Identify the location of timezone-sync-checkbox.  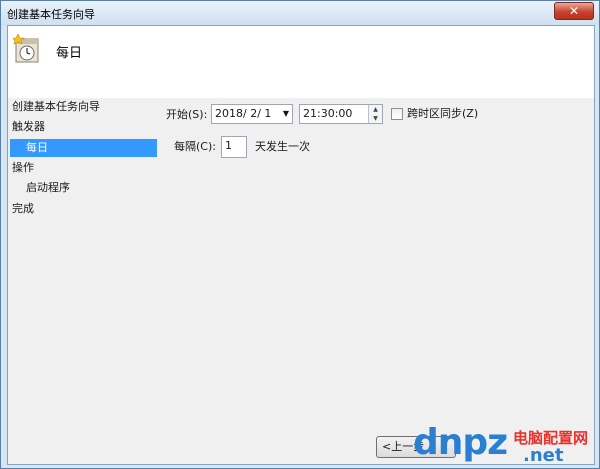
(397, 114).